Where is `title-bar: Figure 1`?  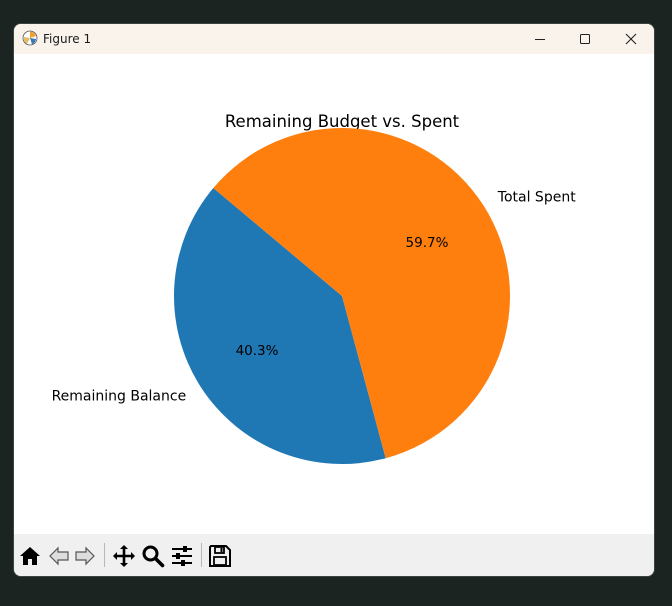
title-bar: Figure 1 is located at coordinates (334, 39).